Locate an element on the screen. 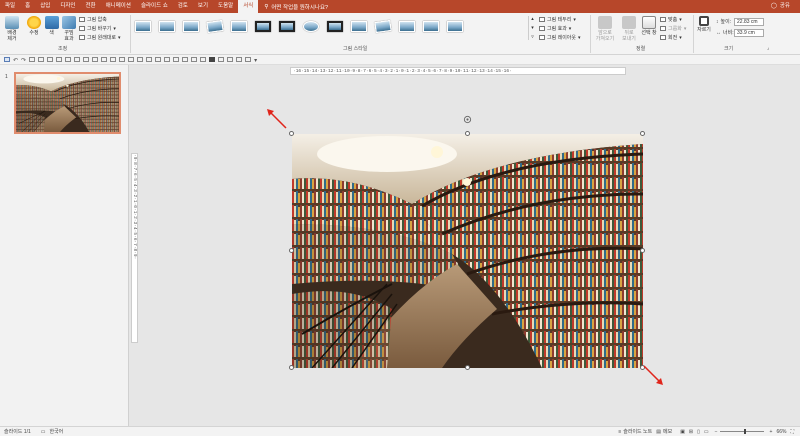  scroll-down-icon: ▾ is located at coordinates (532, 28).